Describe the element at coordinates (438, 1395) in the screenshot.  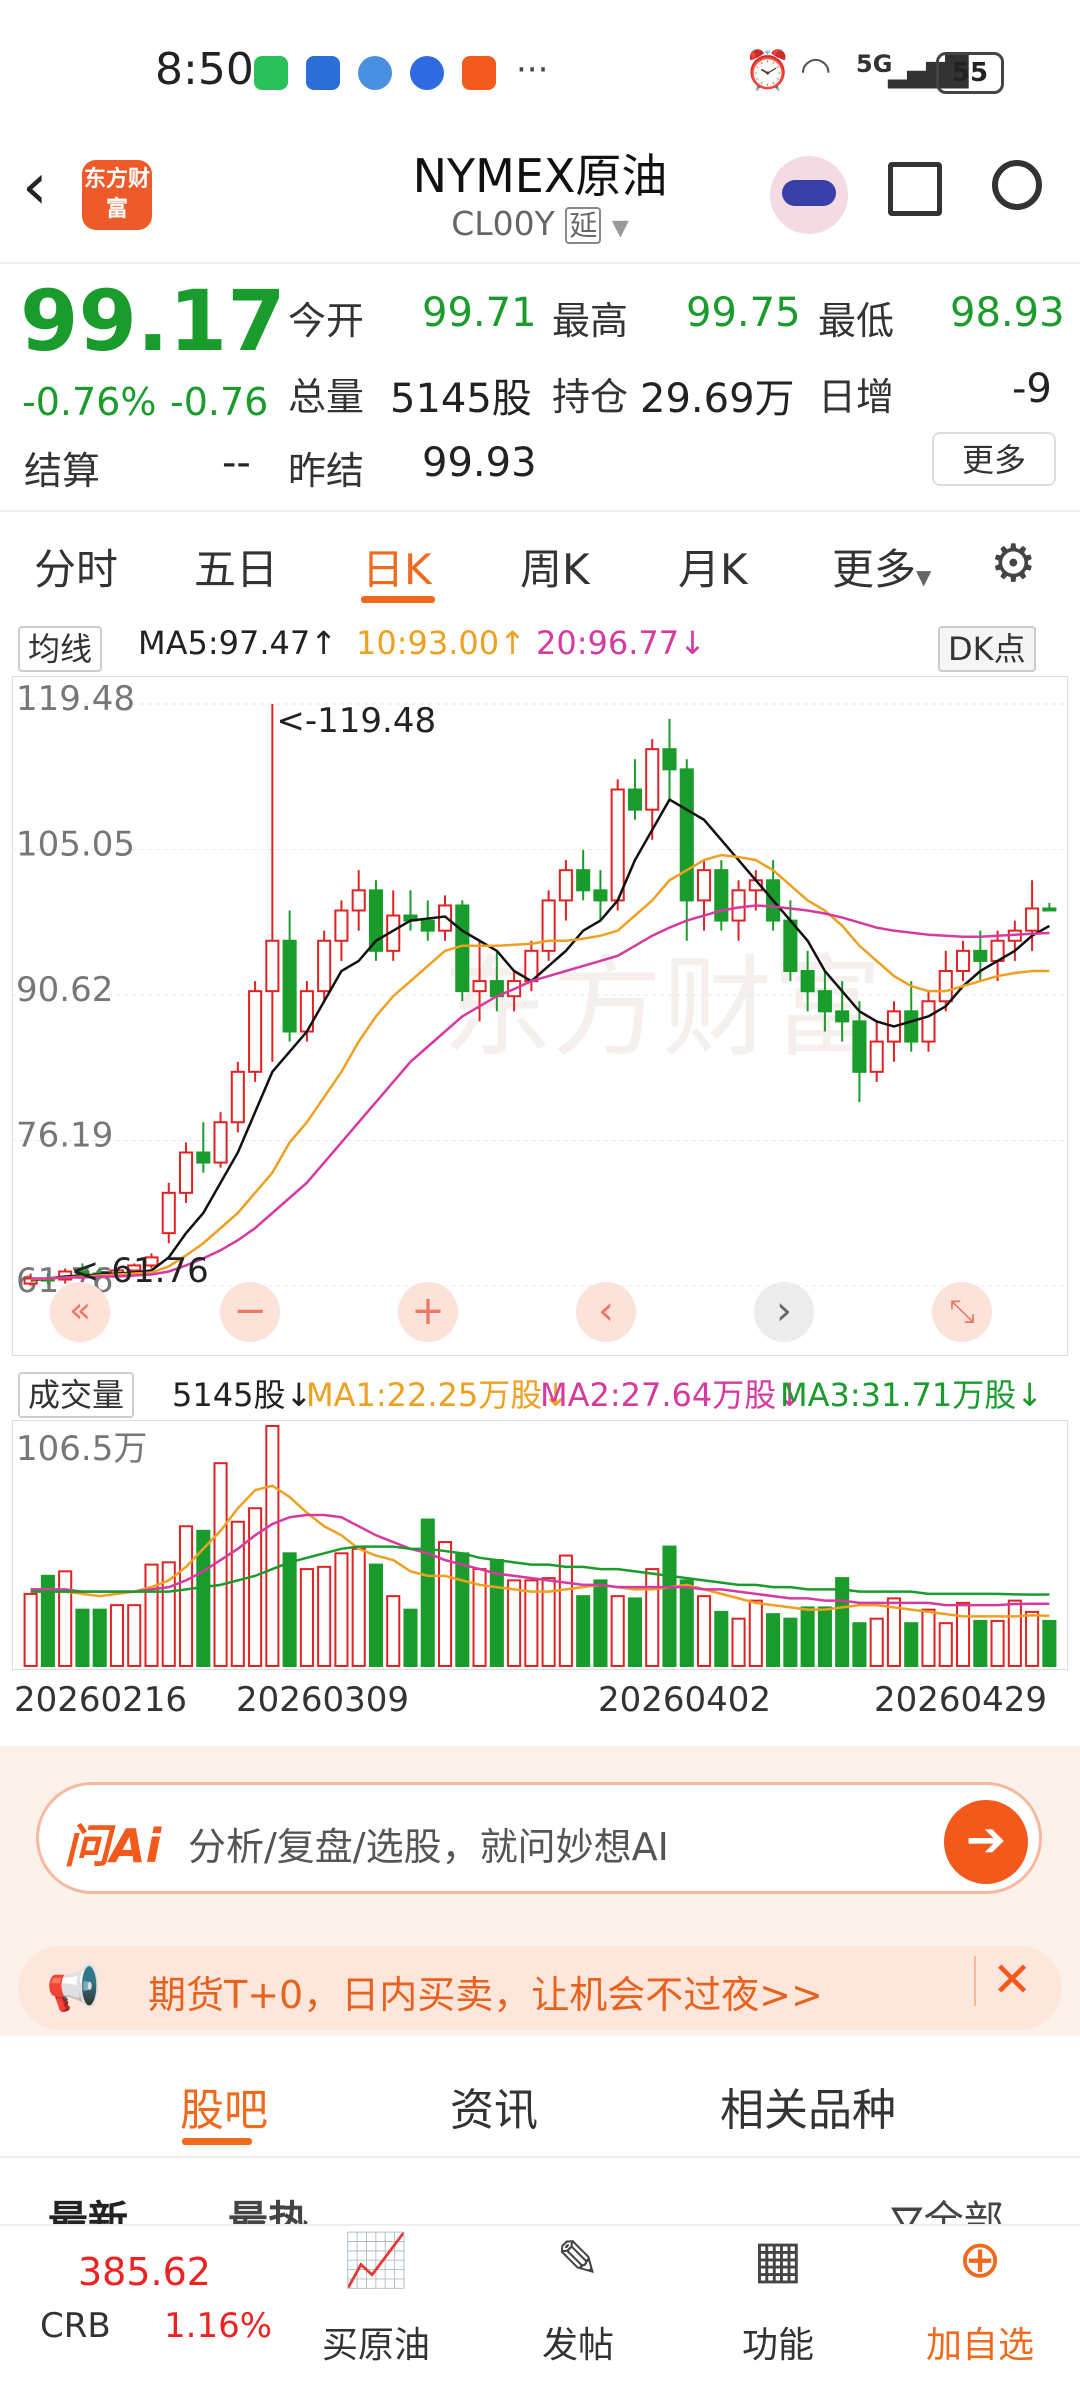
I see `vol-ma1: MA1:22.25万股↓` at that location.